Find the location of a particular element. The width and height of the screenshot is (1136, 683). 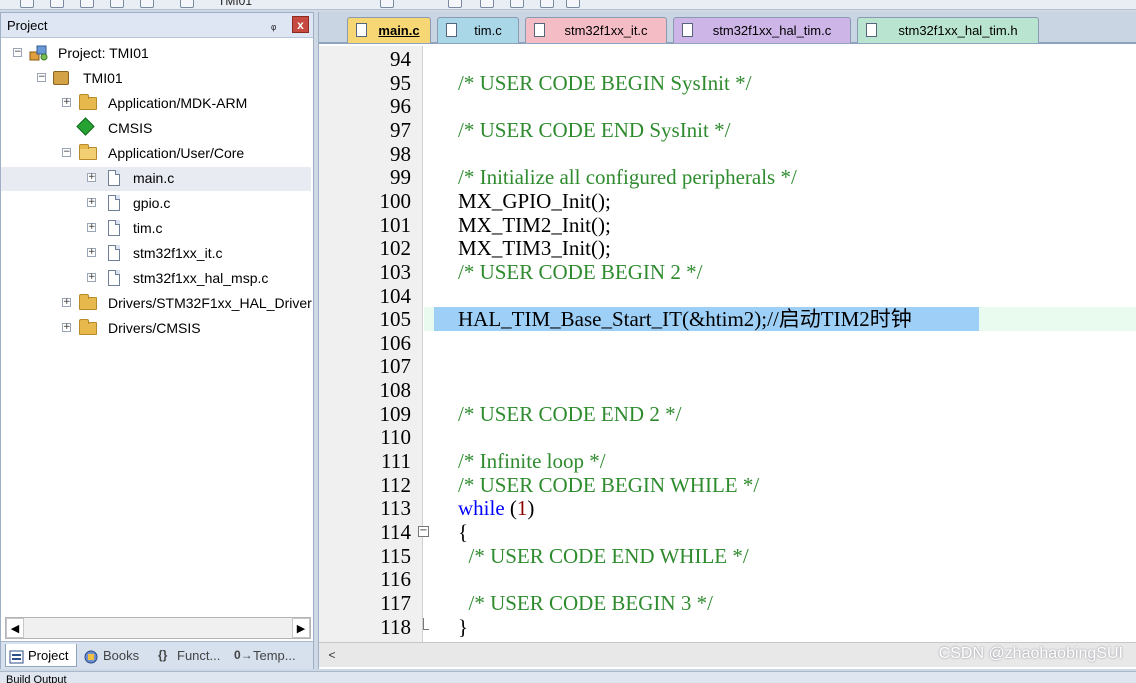

scroll-left-icon: ◀ is located at coordinates (15, 628).